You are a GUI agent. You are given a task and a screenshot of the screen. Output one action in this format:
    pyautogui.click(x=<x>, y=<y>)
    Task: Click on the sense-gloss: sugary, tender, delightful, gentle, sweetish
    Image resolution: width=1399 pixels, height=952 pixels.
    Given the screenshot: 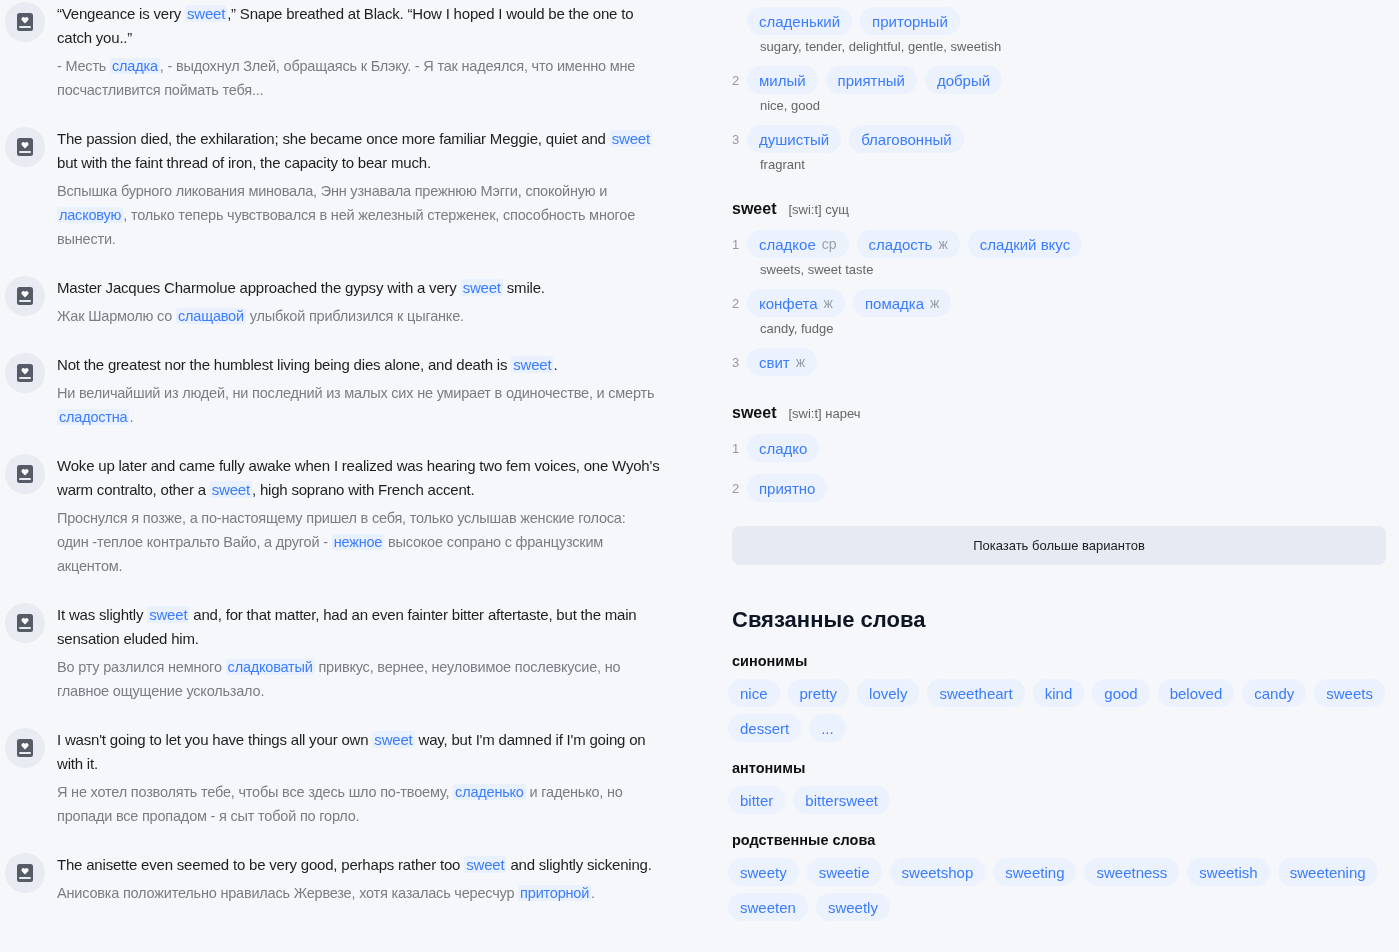 What is the action you would take?
    pyautogui.click(x=881, y=46)
    